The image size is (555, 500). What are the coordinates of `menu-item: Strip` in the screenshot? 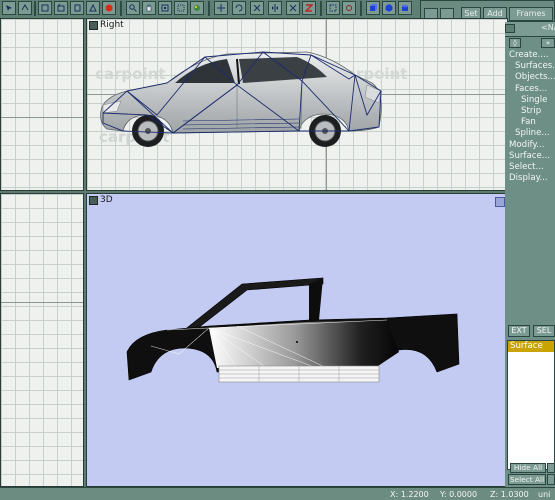 It's located at (530, 111).